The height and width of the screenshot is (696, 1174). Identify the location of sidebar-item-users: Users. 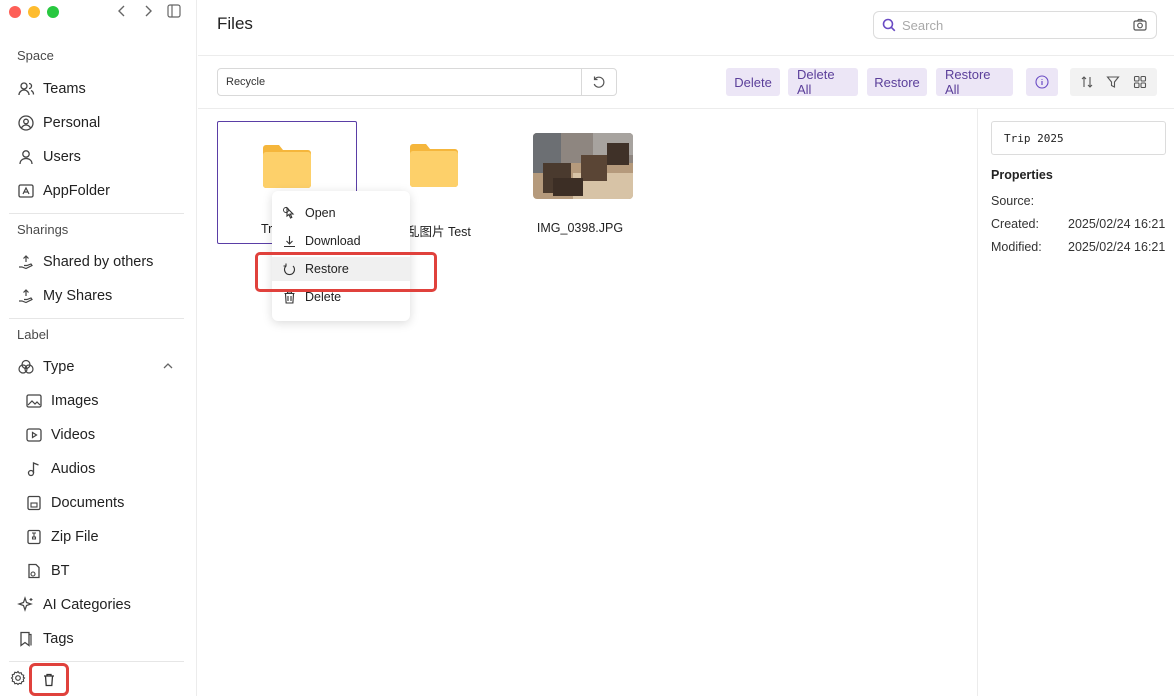
(49, 157).